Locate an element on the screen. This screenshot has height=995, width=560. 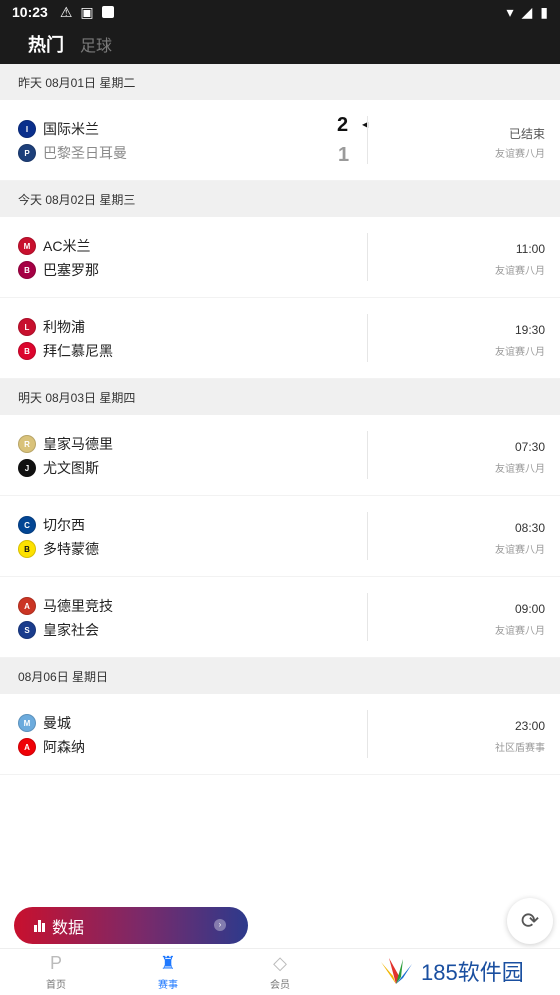
away-team: J 尤文图斯 is located at coordinates (58, 468).